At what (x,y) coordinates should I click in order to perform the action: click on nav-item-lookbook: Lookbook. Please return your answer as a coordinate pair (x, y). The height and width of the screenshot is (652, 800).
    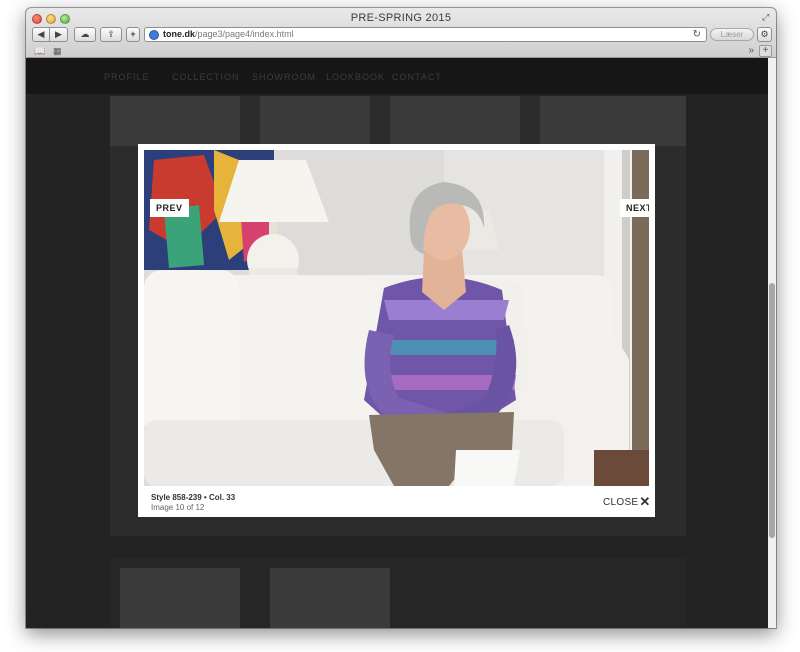
    Looking at the image, I should click on (355, 77).